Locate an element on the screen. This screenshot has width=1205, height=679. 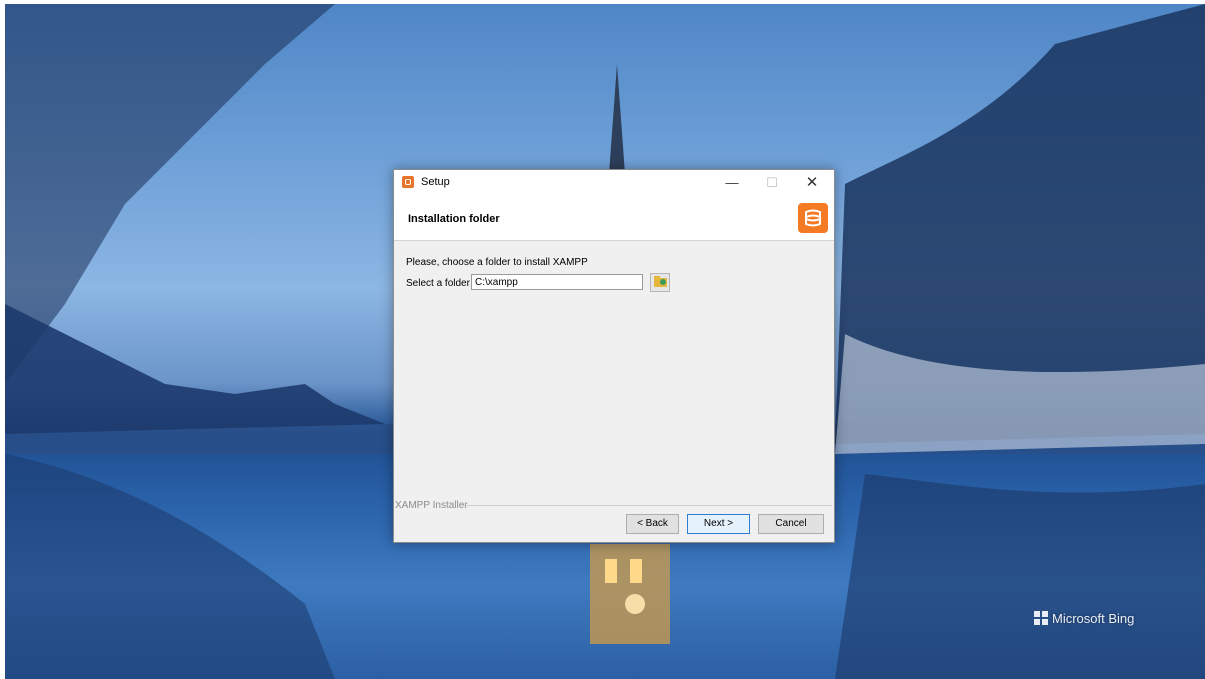
browse-folder-button is located at coordinates (660, 282).